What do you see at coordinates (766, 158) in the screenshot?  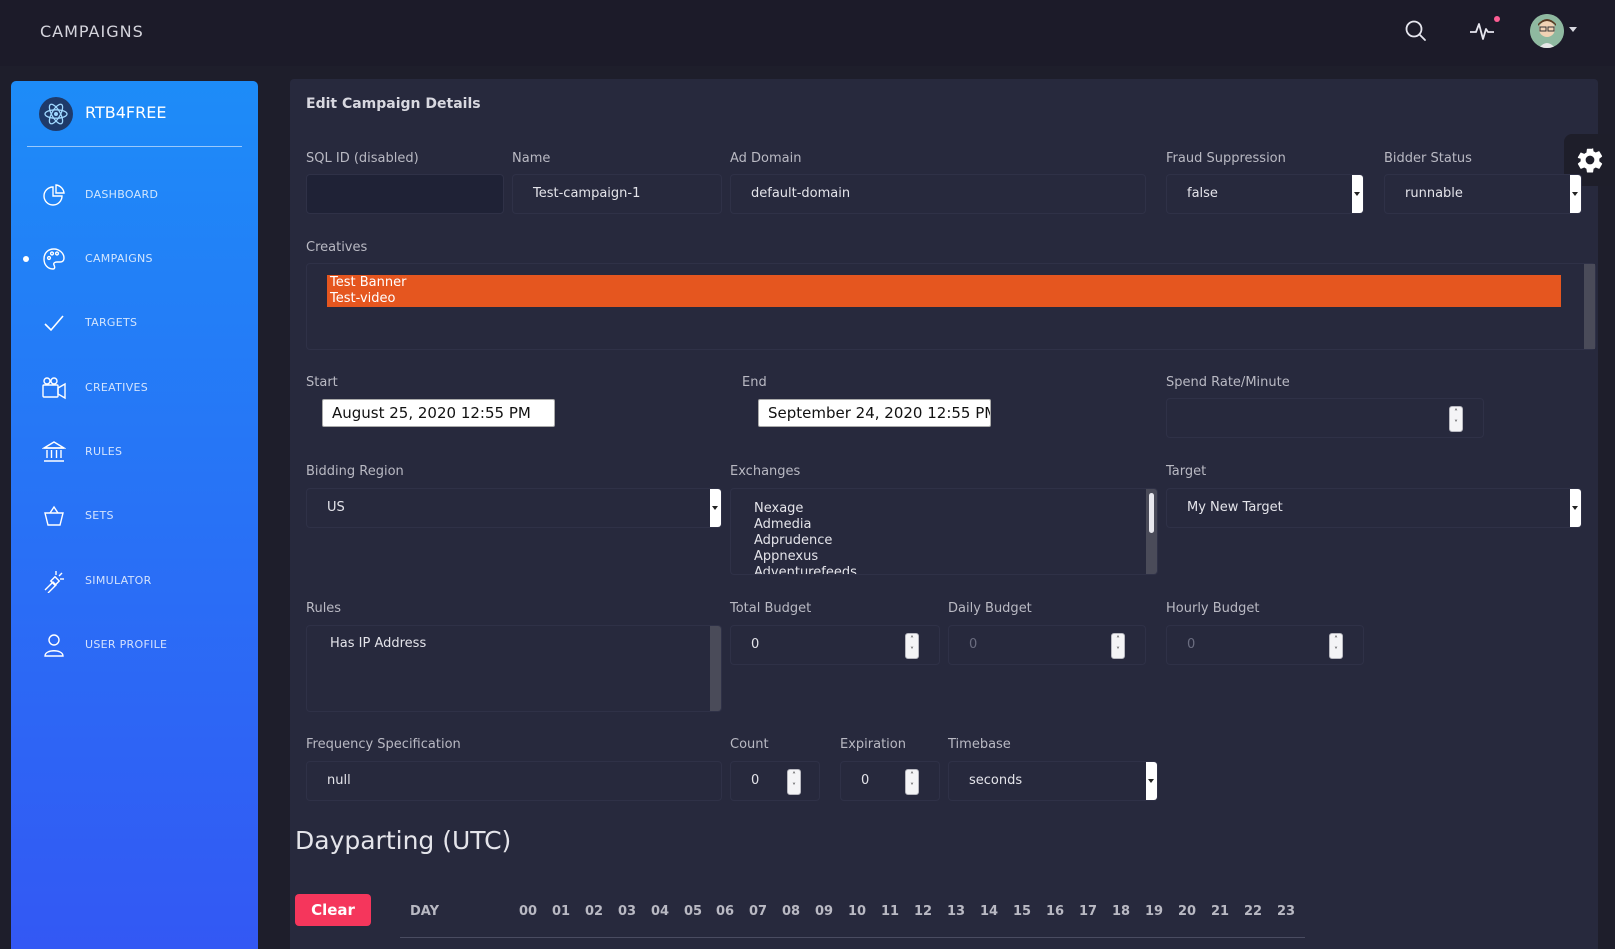 I see `ad-domain-label: Ad Domain` at bounding box center [766, 158].